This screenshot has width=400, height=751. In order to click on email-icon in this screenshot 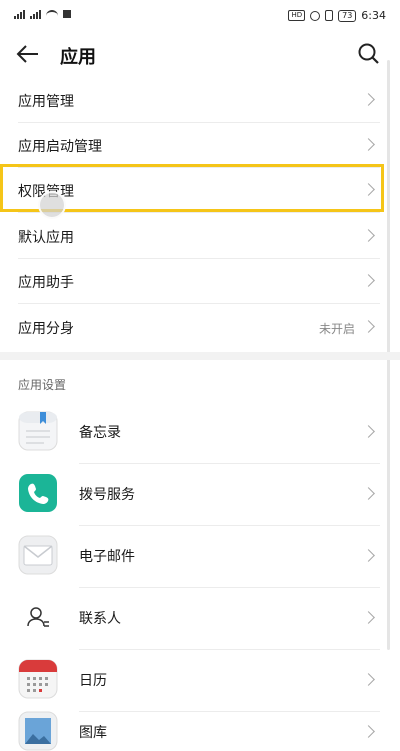, I will do `click(38, 555)`.